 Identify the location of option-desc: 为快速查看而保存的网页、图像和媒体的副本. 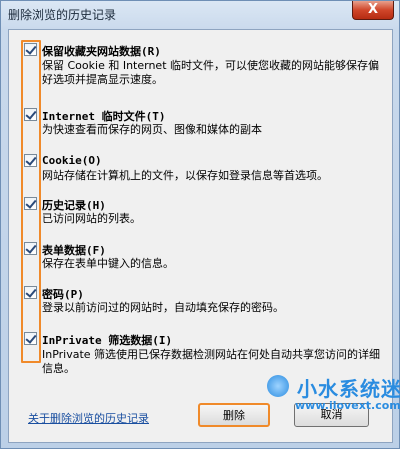
(152, 129).